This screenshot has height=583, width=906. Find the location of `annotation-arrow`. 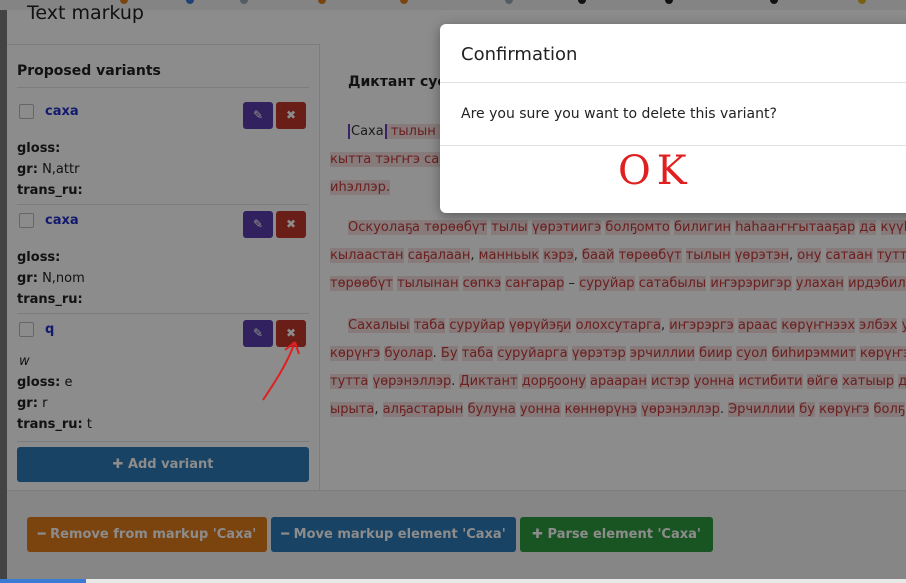

annotation-arrow is located at coordinates (281, 371).